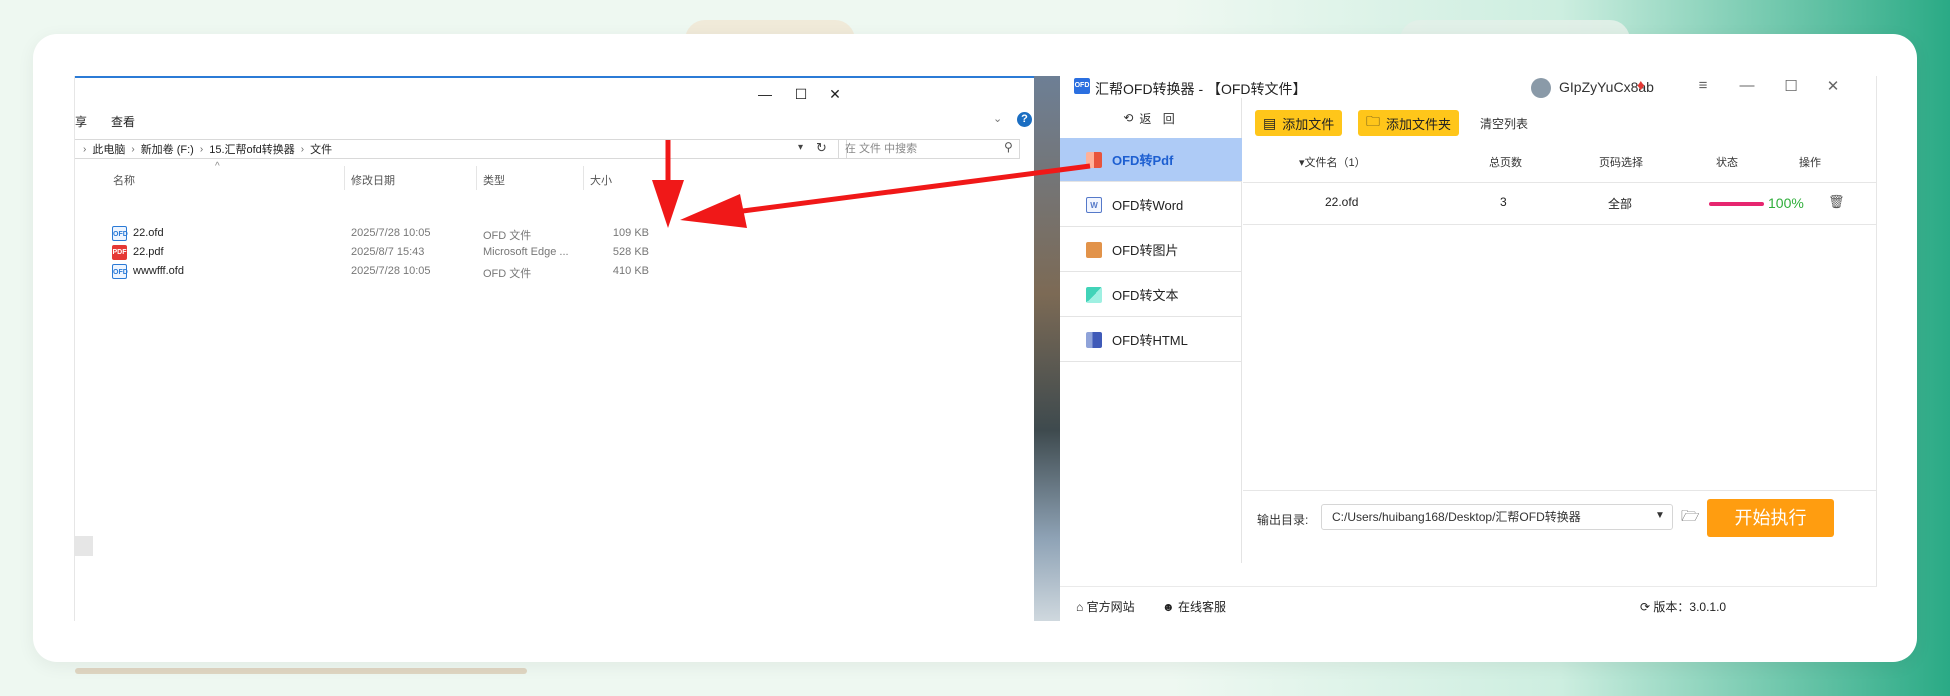  I want to click on support-agent-icon: ☻, so click(1168, 607).